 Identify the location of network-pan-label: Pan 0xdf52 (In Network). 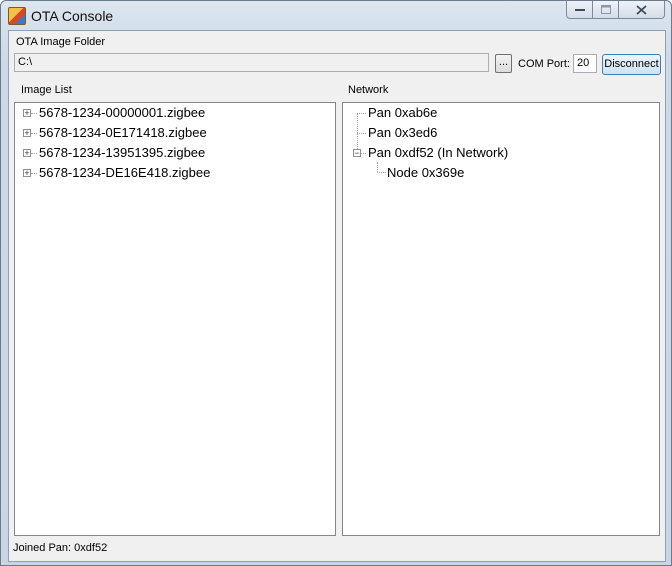
(438, 152).